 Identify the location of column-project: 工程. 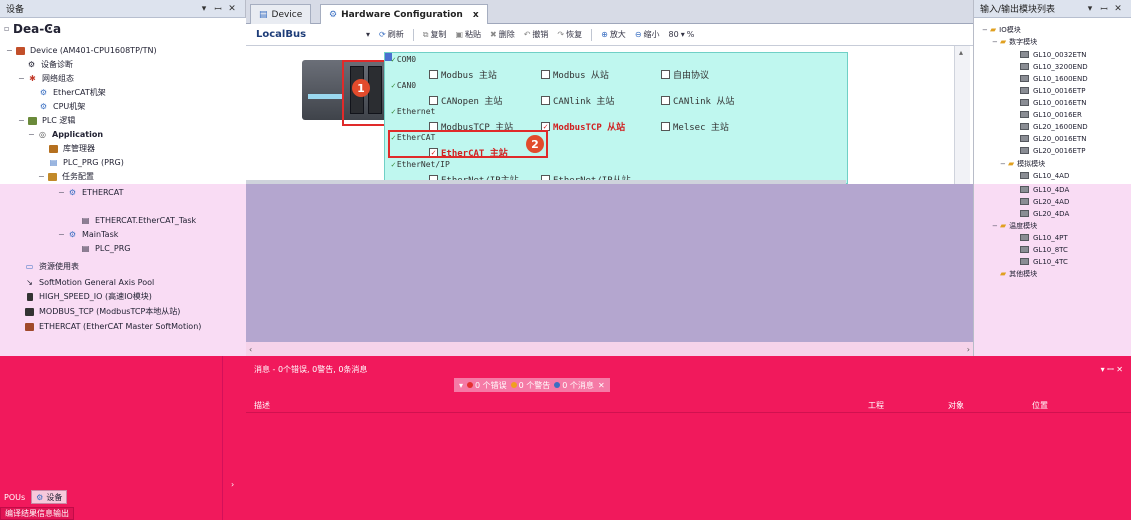
(876, 405).